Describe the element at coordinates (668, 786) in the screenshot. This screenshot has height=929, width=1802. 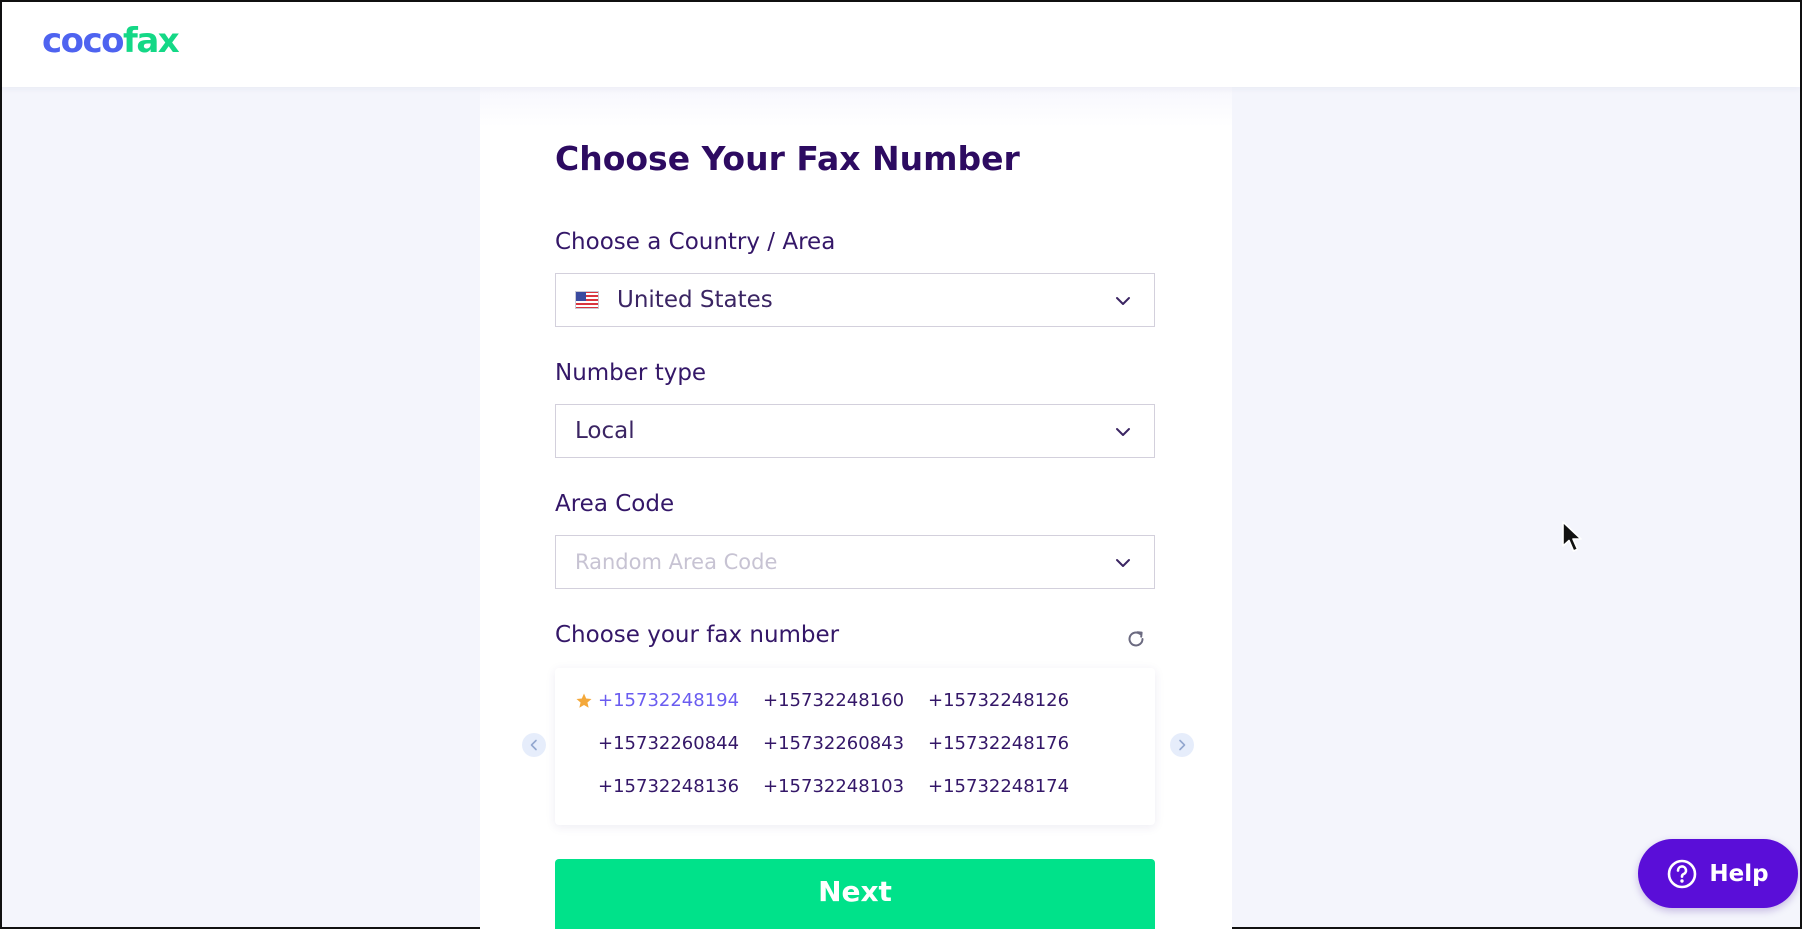
I see `fax-number-option: +15732248136` at that location.